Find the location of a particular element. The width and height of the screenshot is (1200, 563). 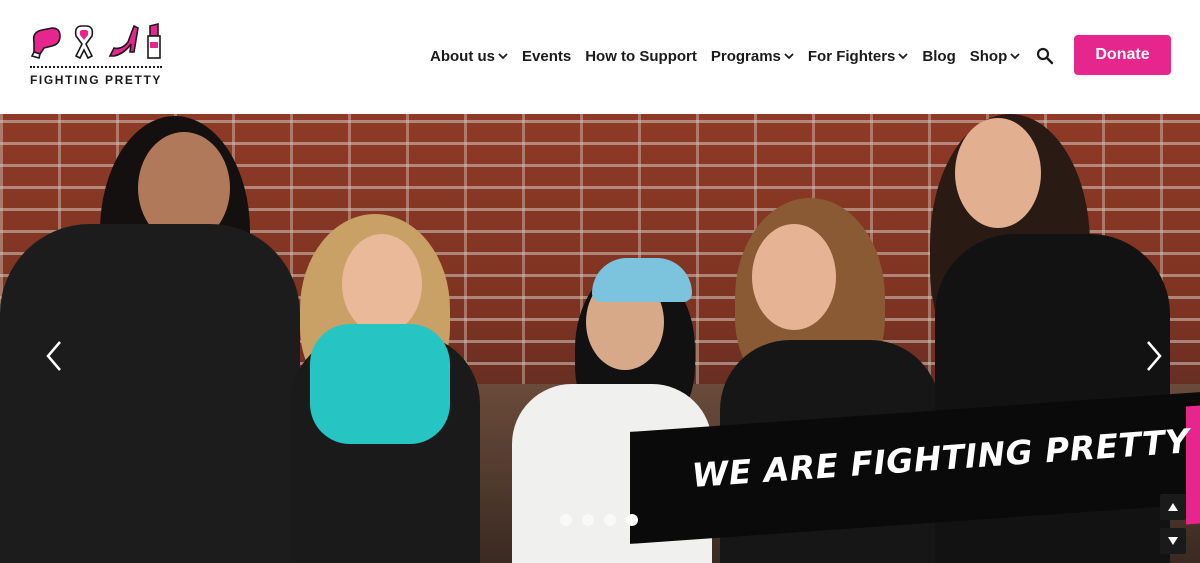

nav-item-label: How to Support is located at coordinates (641, 56).